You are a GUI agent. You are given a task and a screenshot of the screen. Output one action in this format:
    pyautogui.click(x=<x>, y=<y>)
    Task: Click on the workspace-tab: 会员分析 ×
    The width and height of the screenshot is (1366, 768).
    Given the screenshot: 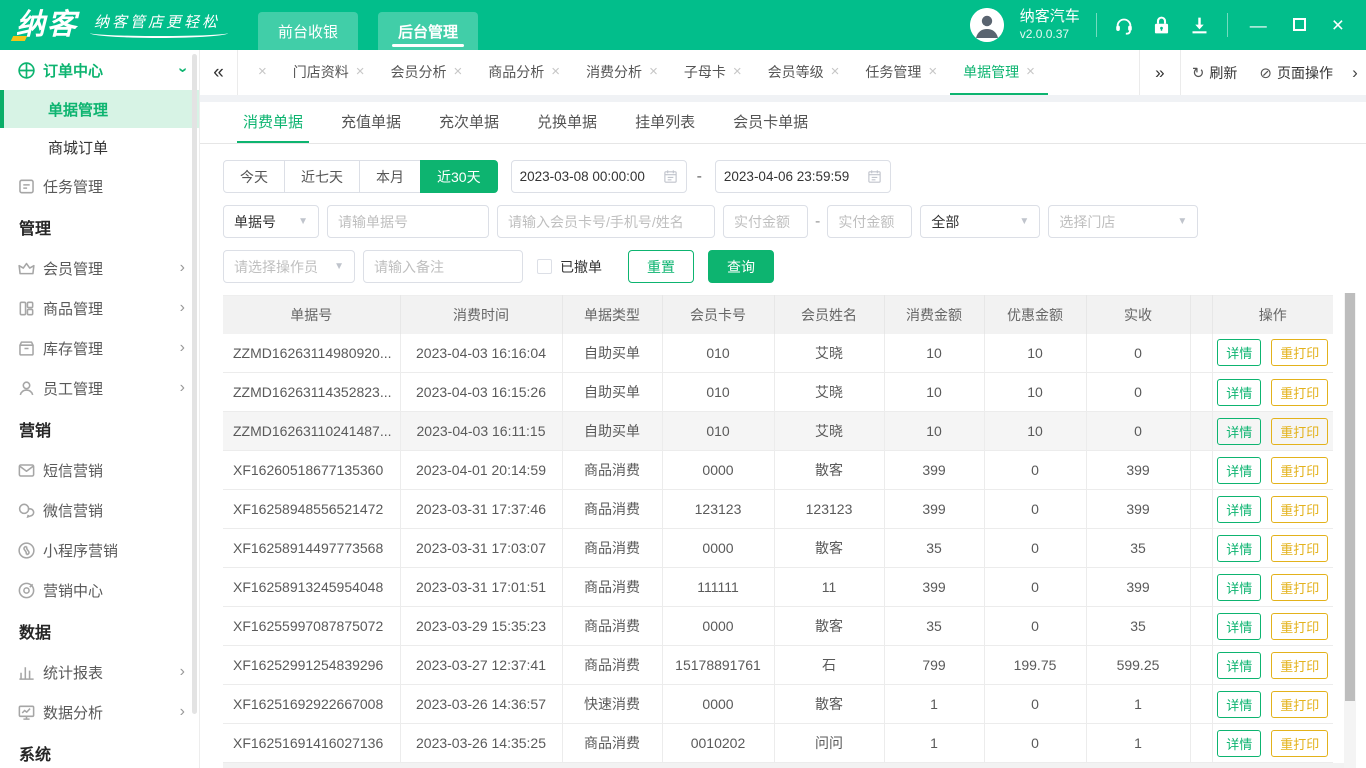 What is the action you would take?
    pyautogui.click(x=427, y=72)
    